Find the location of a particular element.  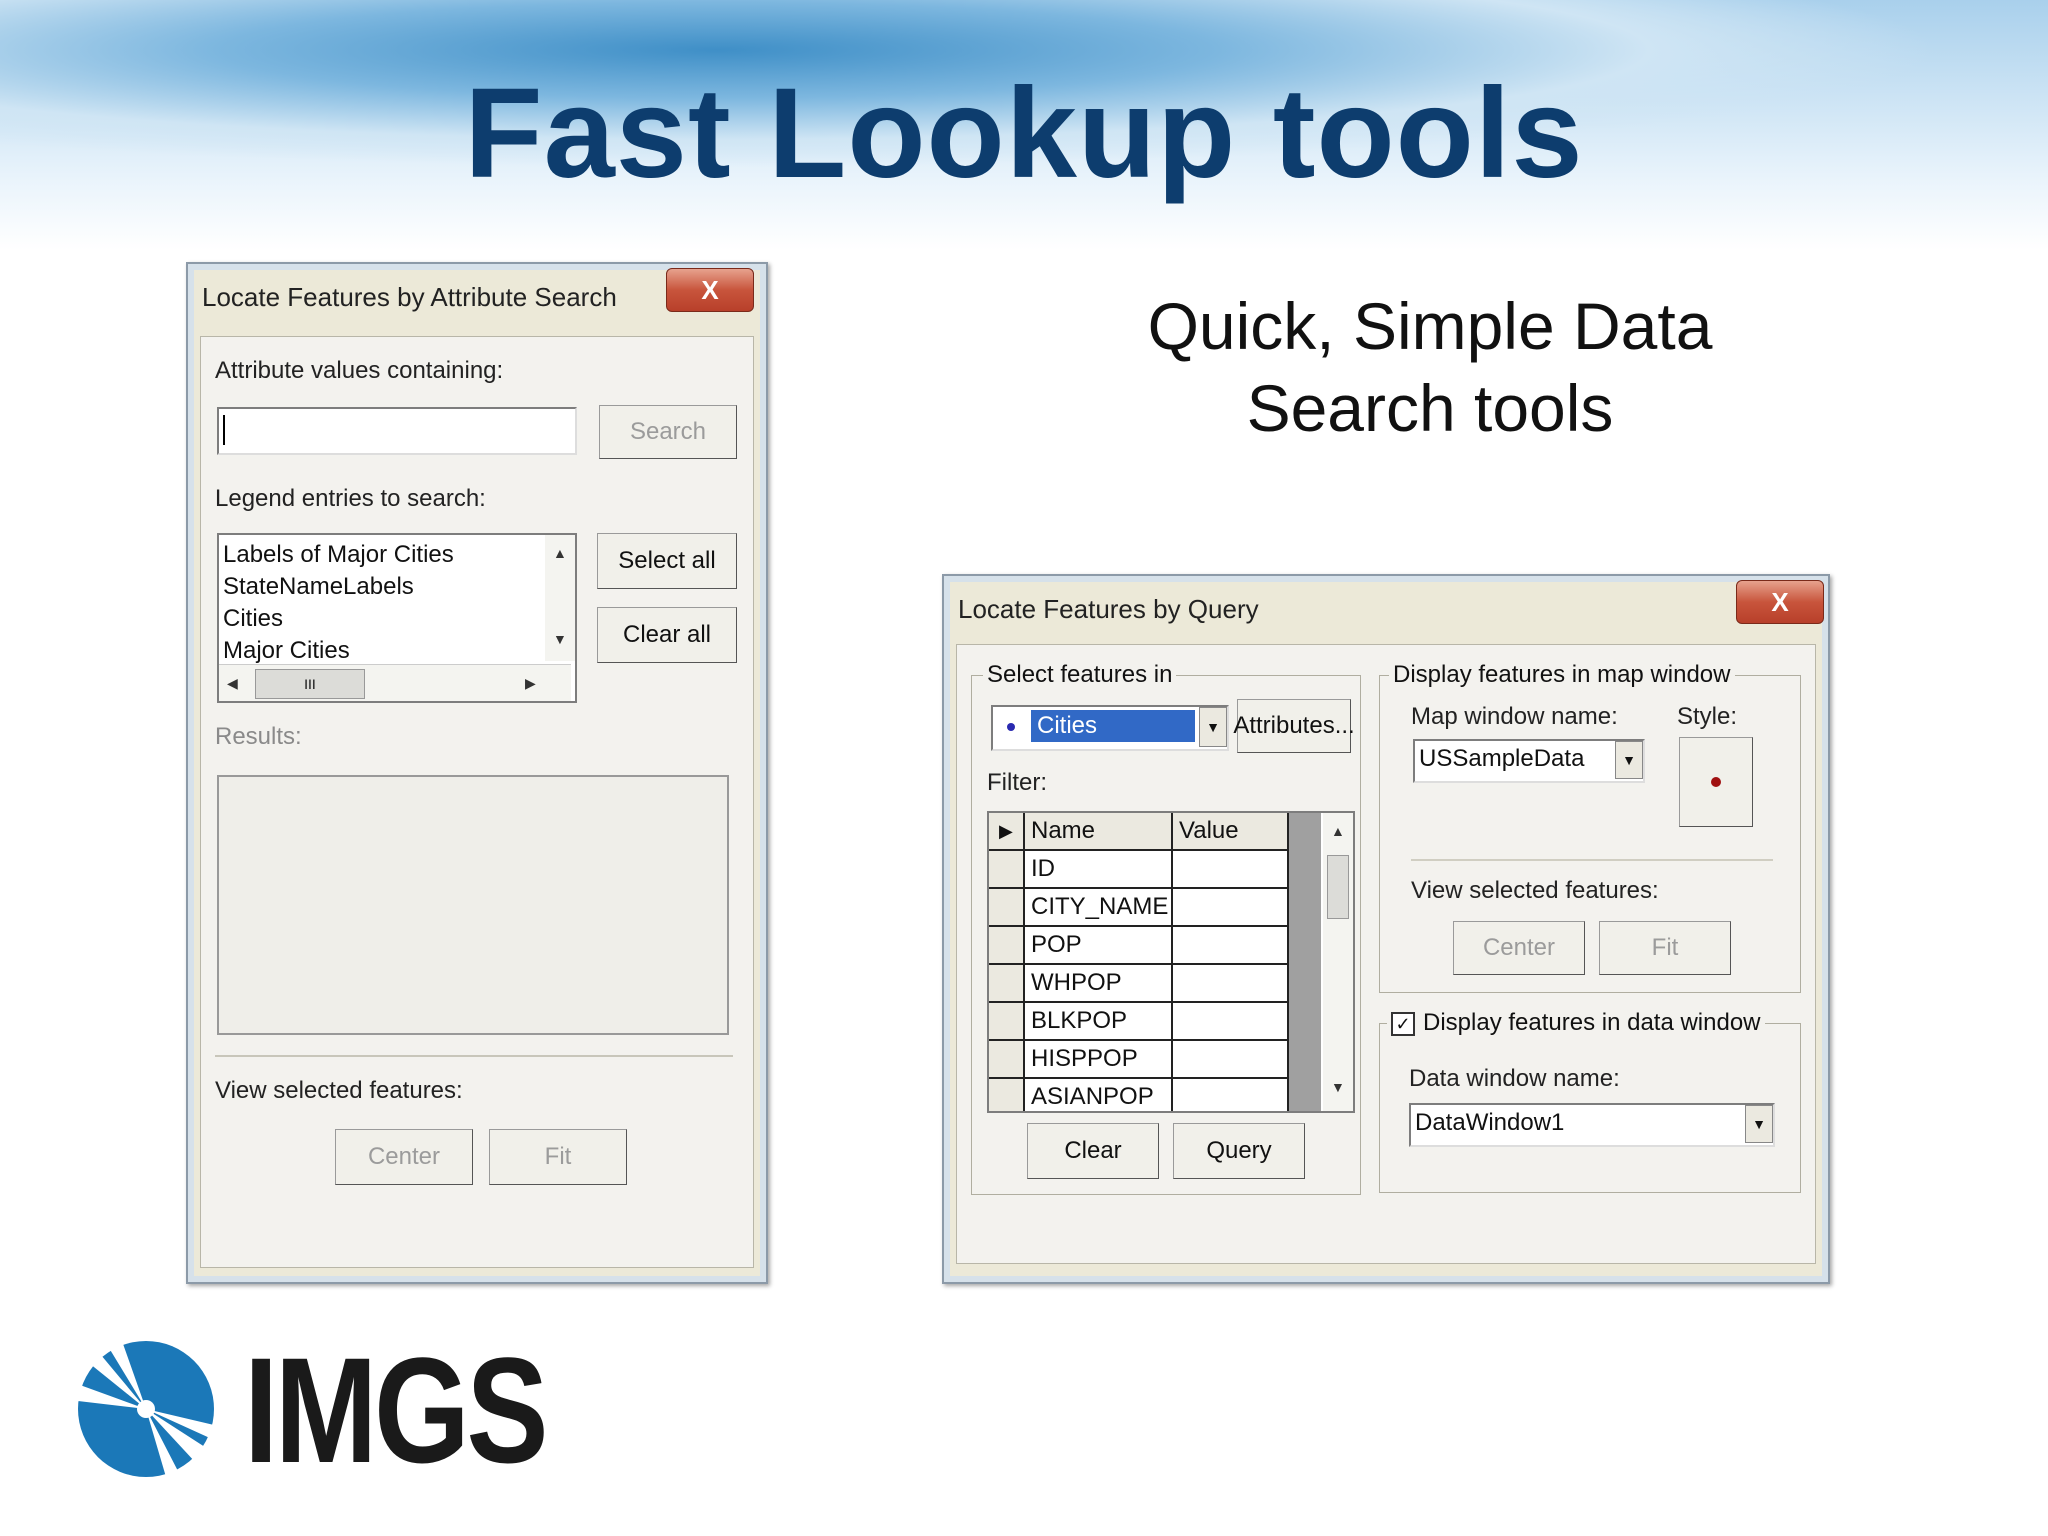

grid-cell-name: BLKPOP is located at coordinates (1099, 1021).